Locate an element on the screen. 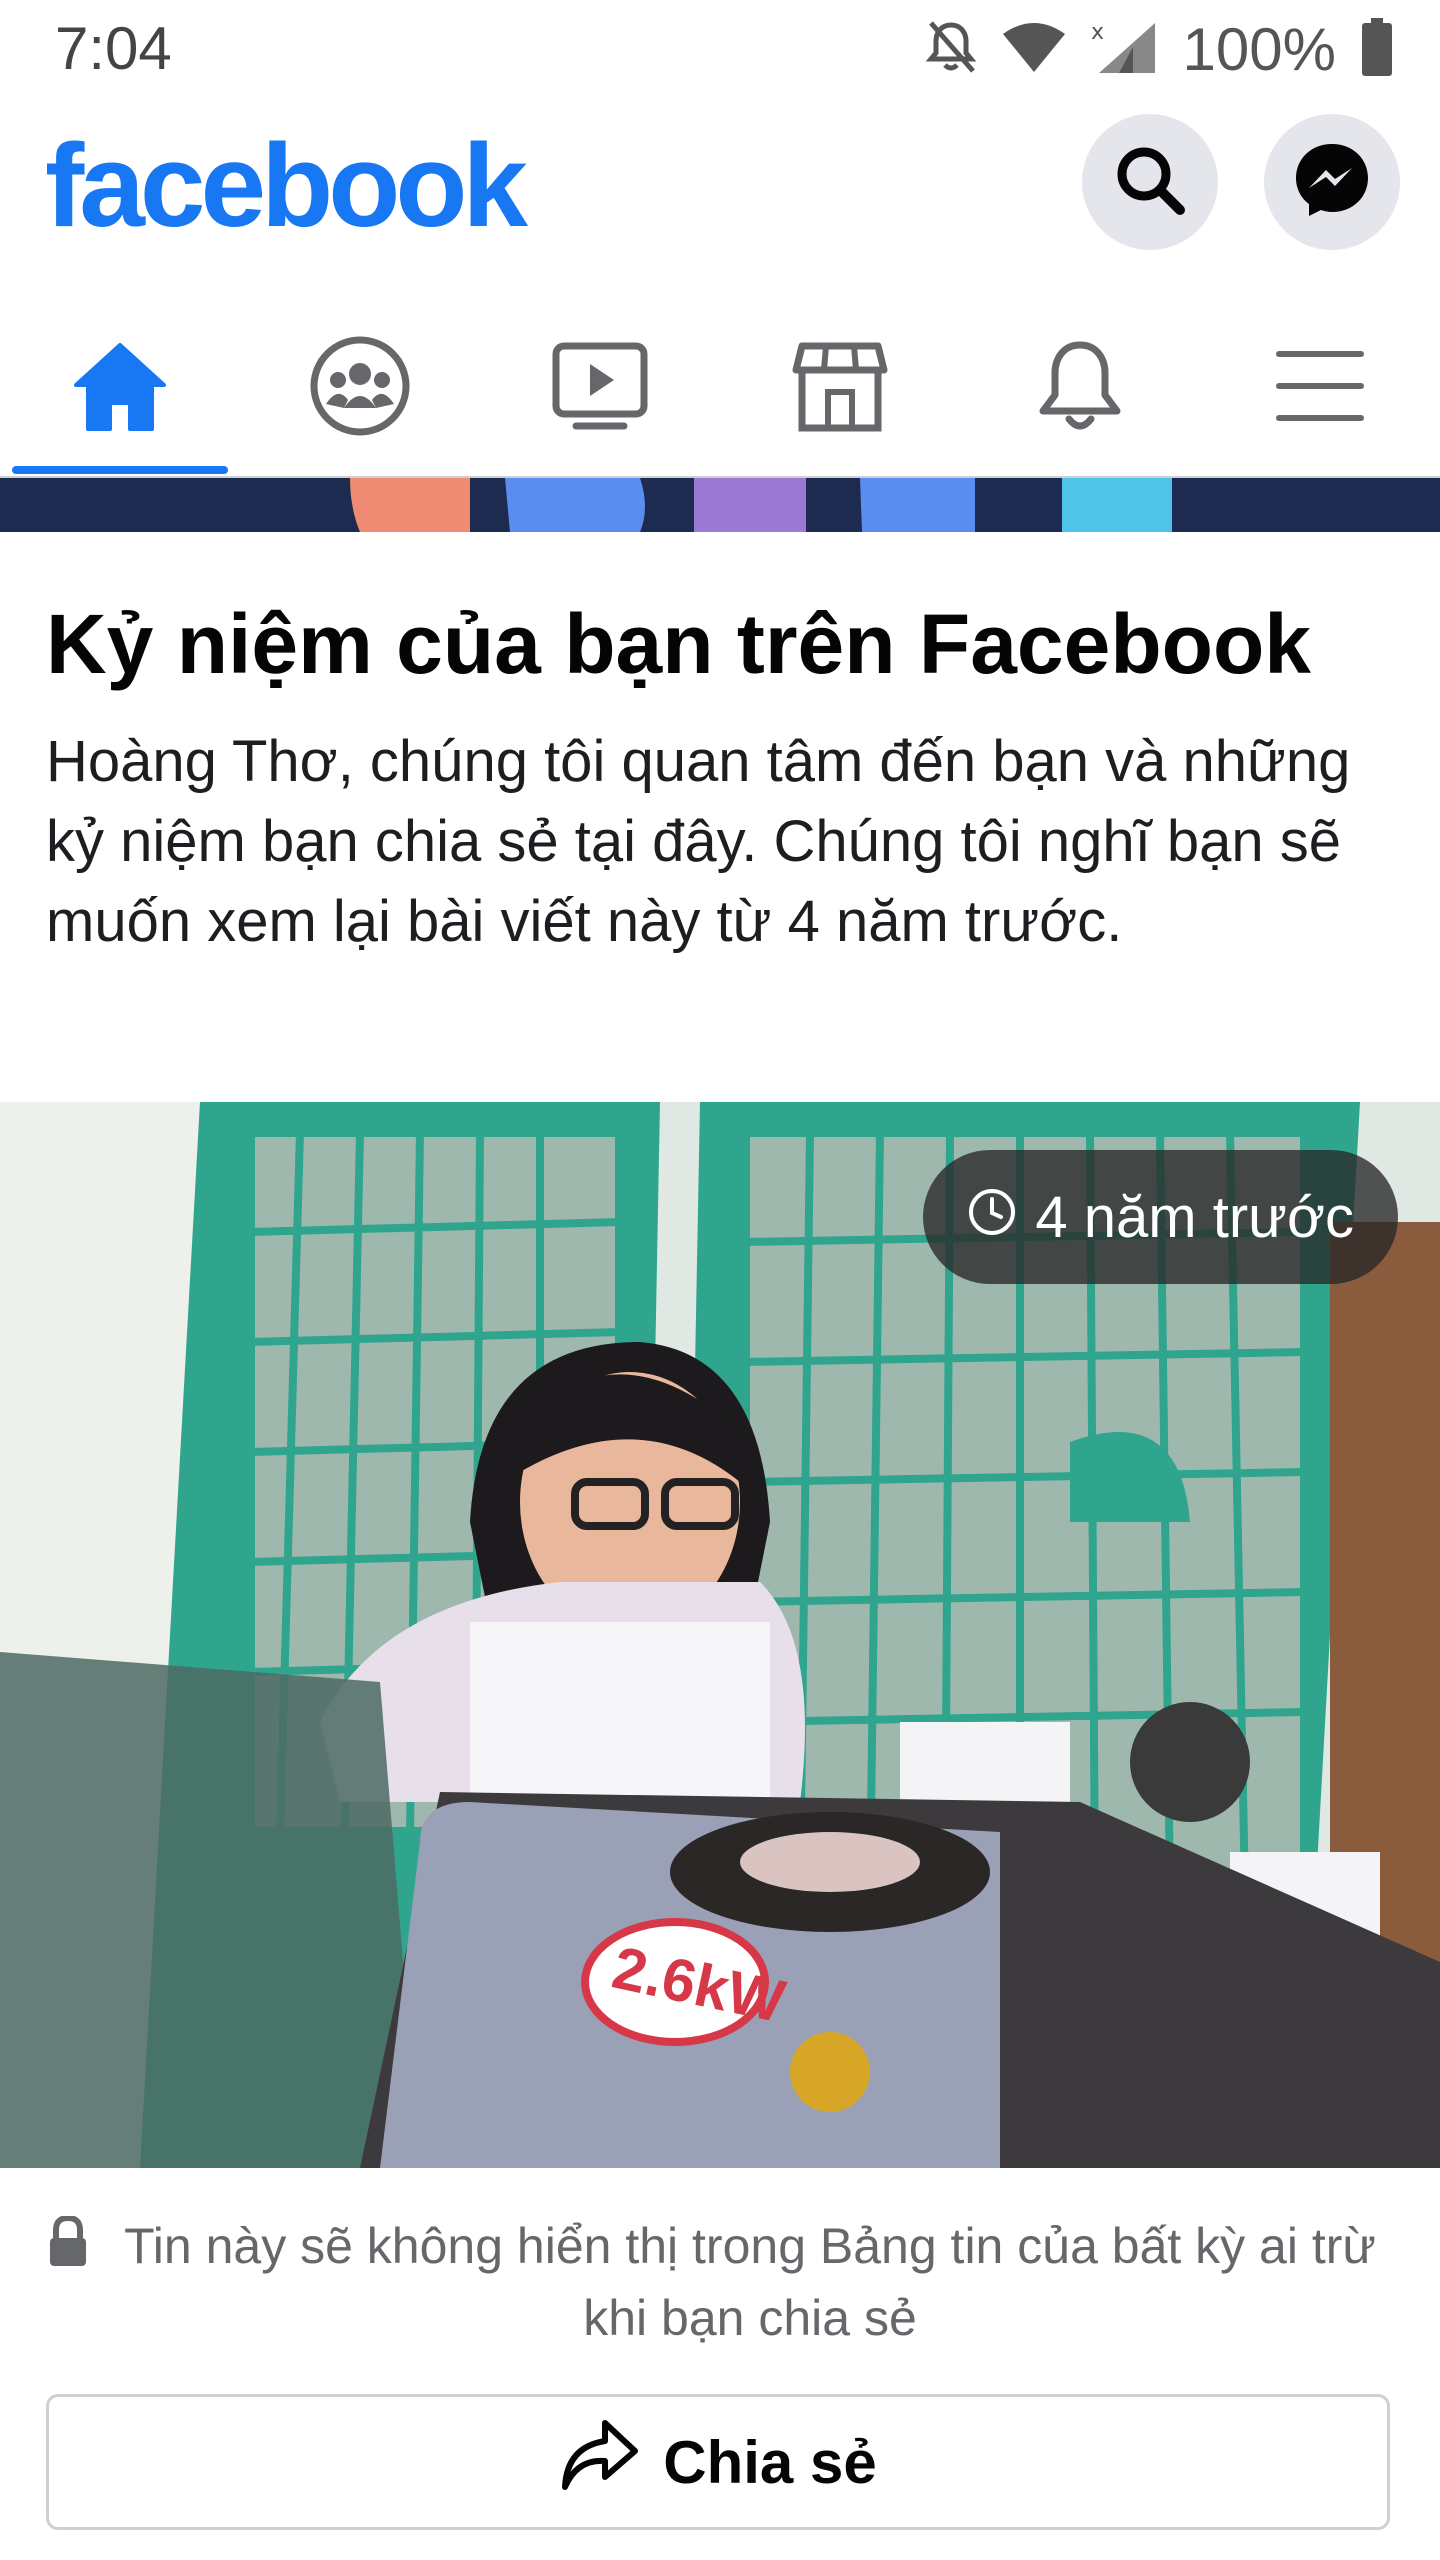  marketplace-icon is located at coordinates (840, 388).